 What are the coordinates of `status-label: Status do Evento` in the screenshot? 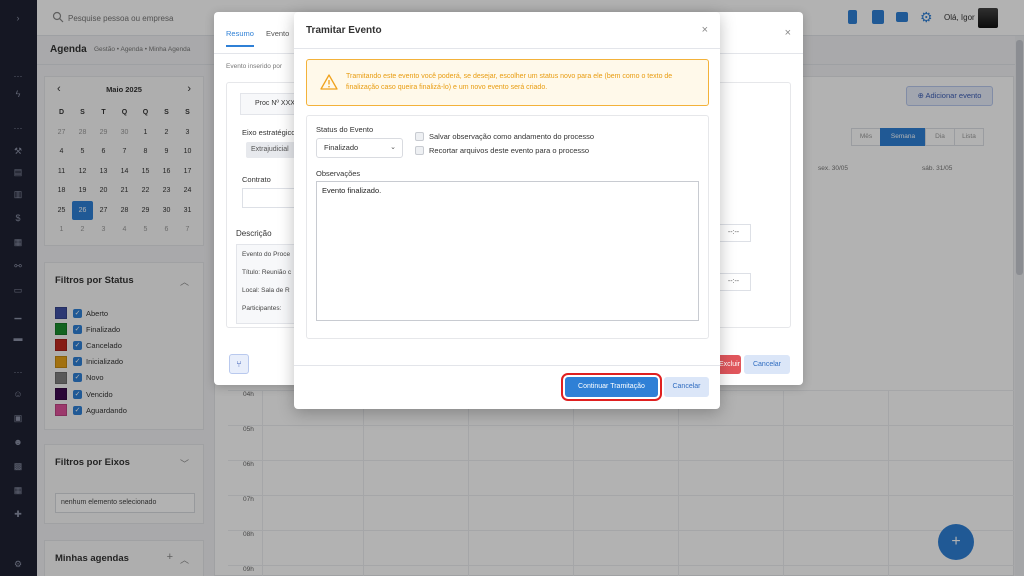 It's located at (345, 129).